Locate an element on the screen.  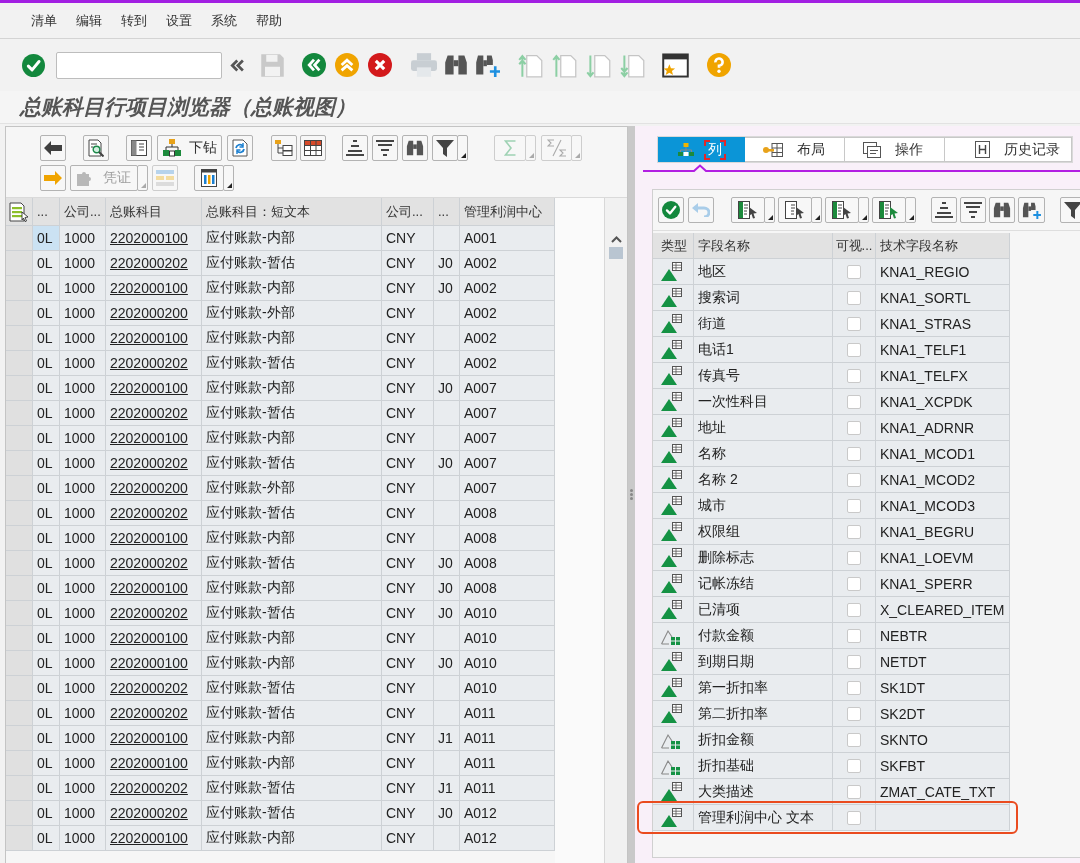
structure-button is located at coordinates (284, 148).